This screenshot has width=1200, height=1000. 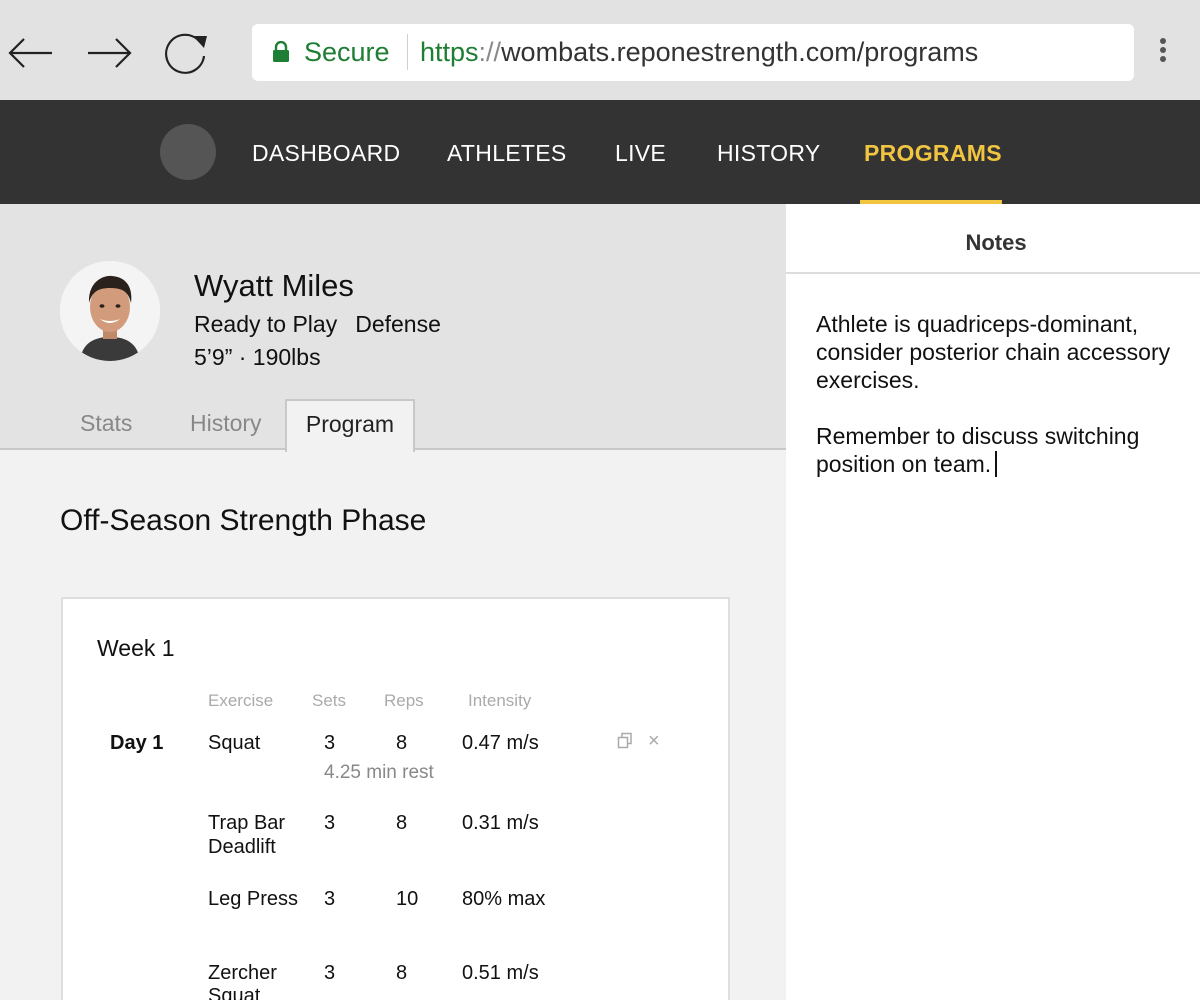 What do you see at coordinates (503, 899) in the screenshot?
I see `intensity-value: 80% max` at bounding box center [503, 899].